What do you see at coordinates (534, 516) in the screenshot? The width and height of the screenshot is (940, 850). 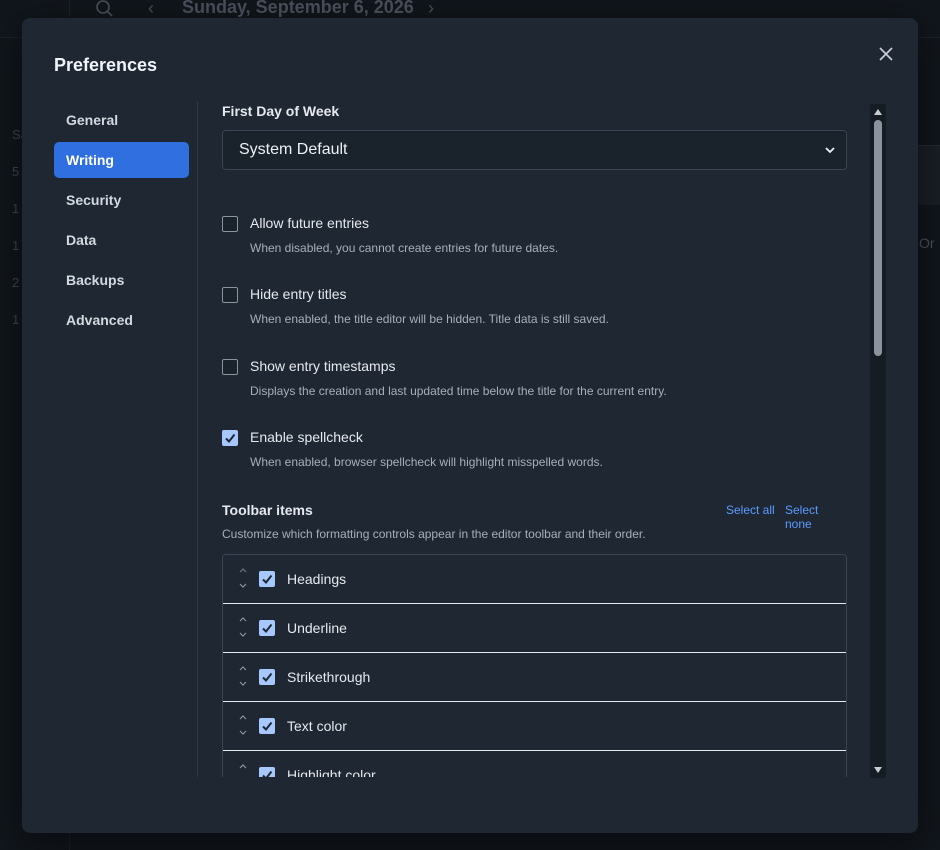 I see `toolbar-items-header: Toolbar items Select all Select none` at bounding box center [534, 516].